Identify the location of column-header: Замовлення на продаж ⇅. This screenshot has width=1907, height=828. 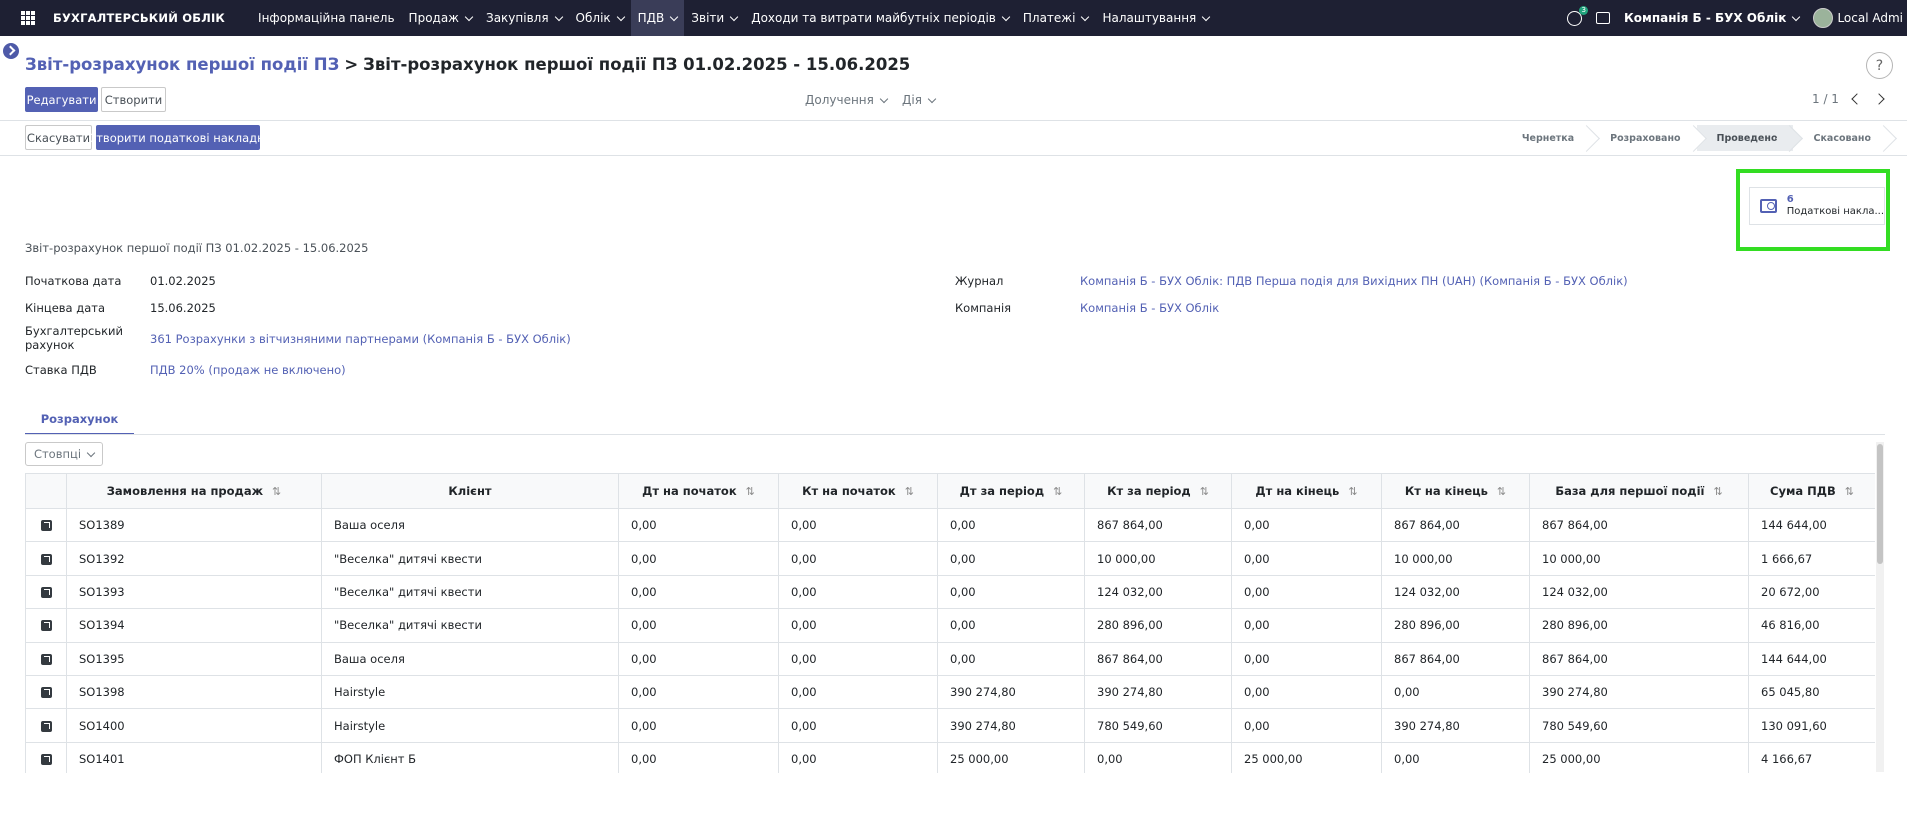
(194, 491).